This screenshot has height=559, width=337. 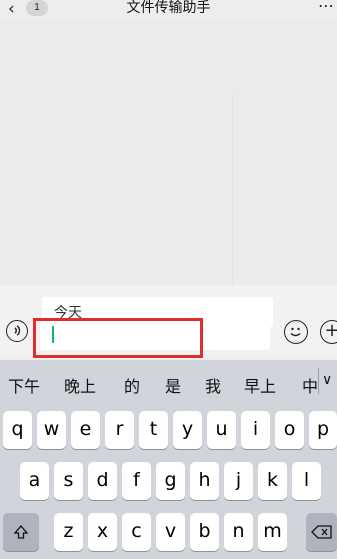 What do you see at coordinates (204, 532) in the screenshot?
I see `key-b: b` at bounding box center [204, 532].